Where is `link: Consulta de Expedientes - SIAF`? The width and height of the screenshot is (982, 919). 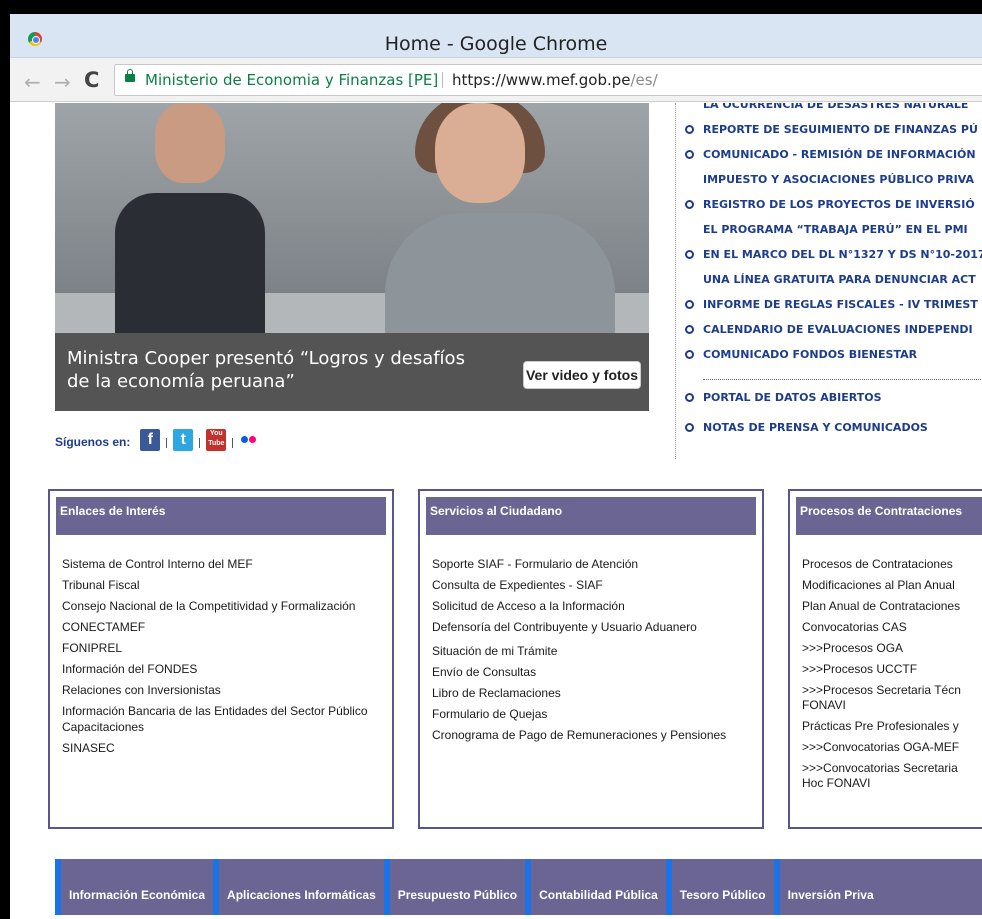 link: Consulta de Expedientes - SIAF is located at coordinates (594, 585).